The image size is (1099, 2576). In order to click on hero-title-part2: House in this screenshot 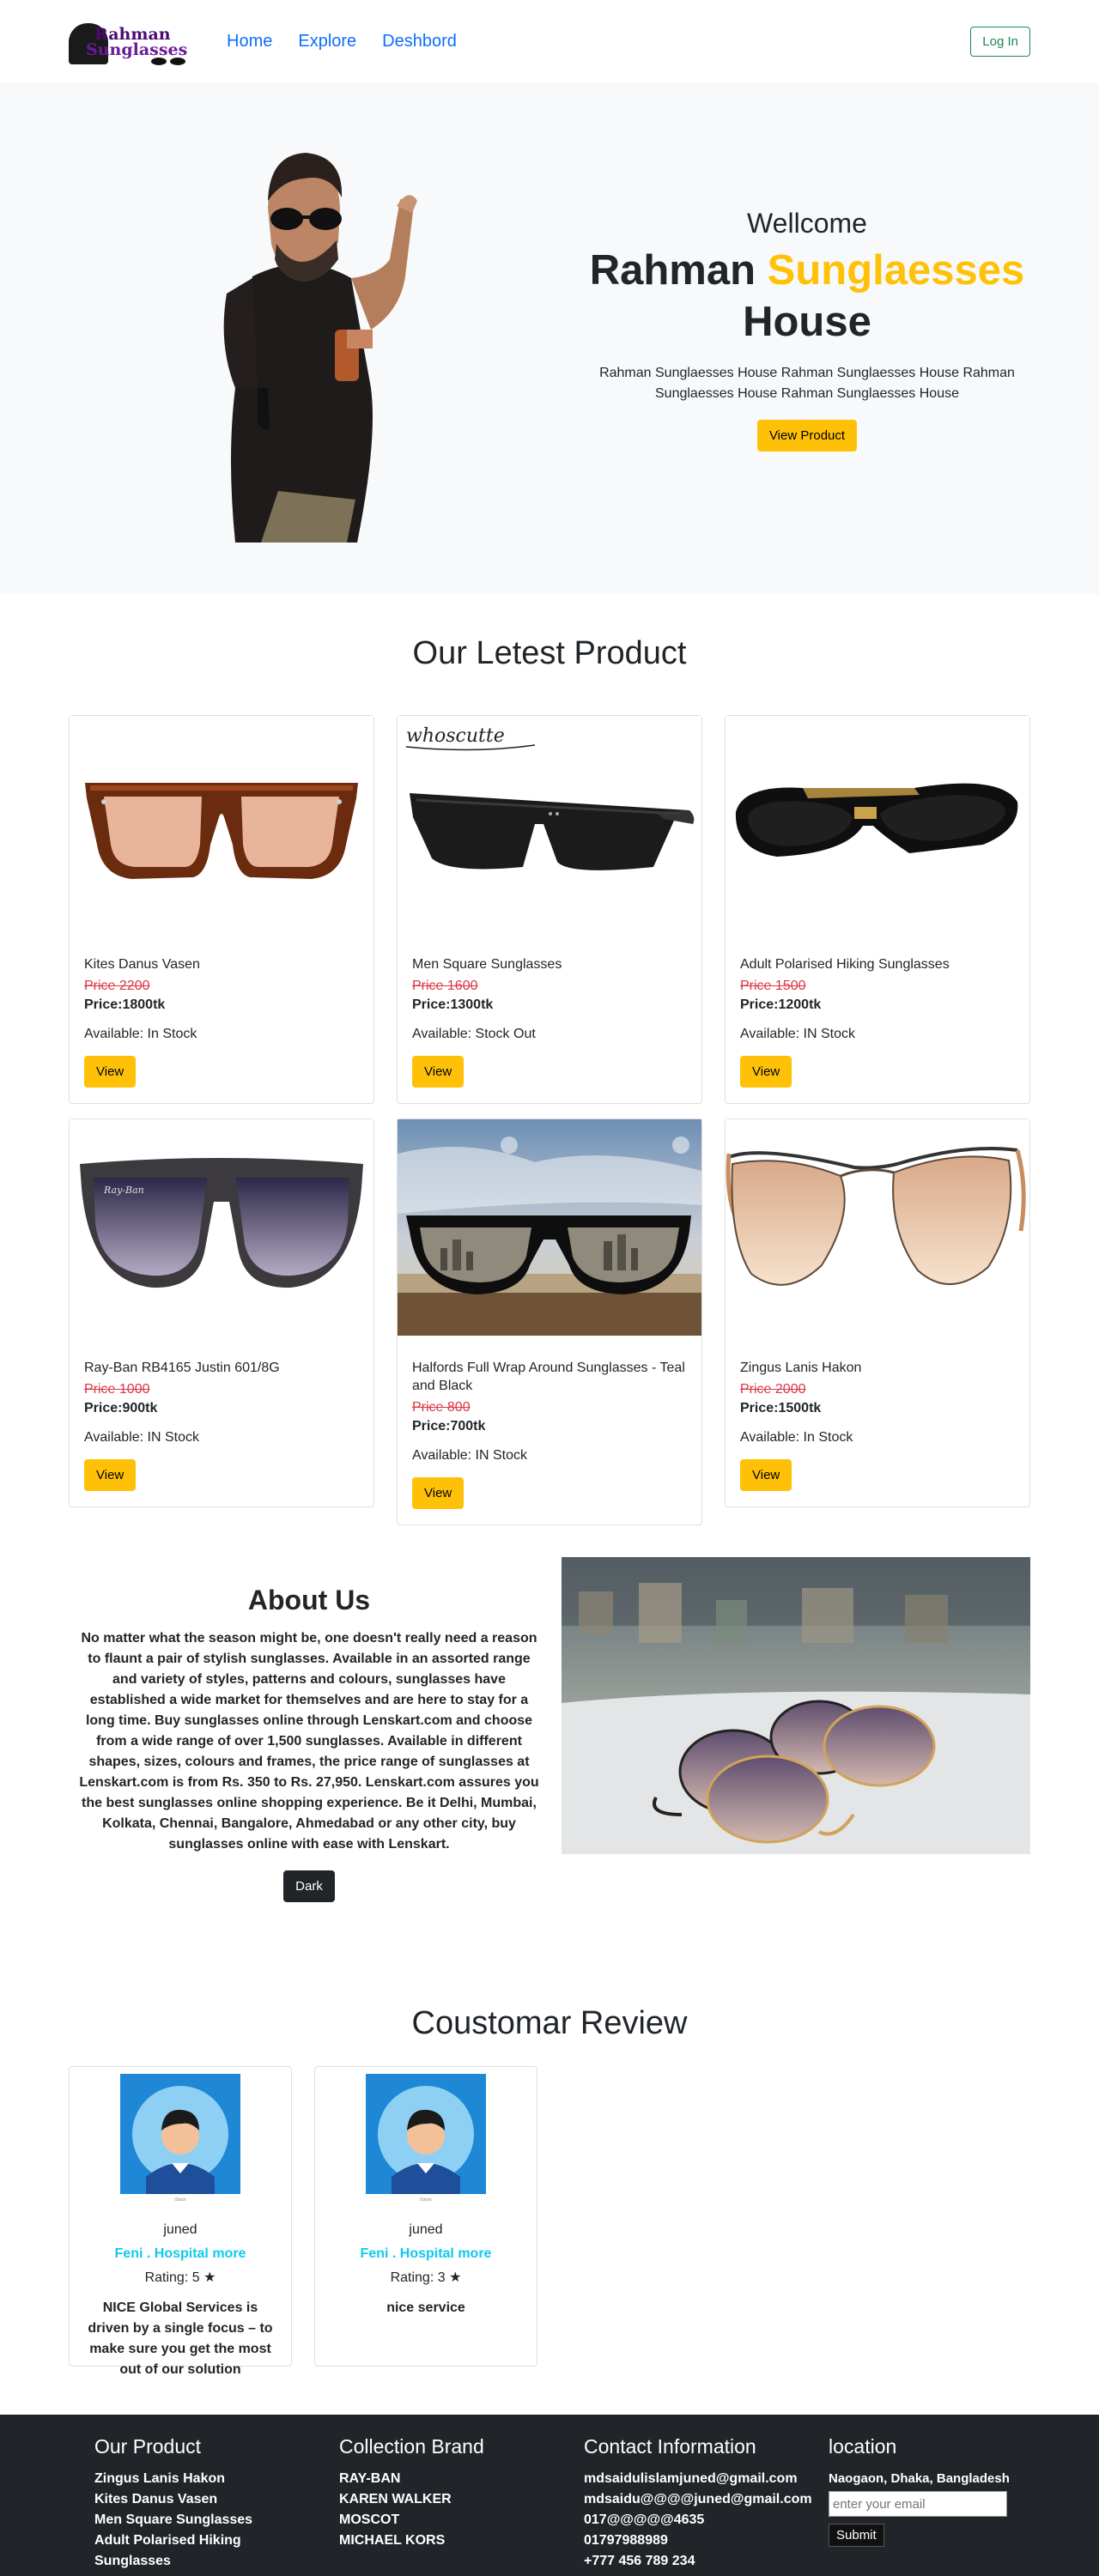, I will do `click(807, 322)`.